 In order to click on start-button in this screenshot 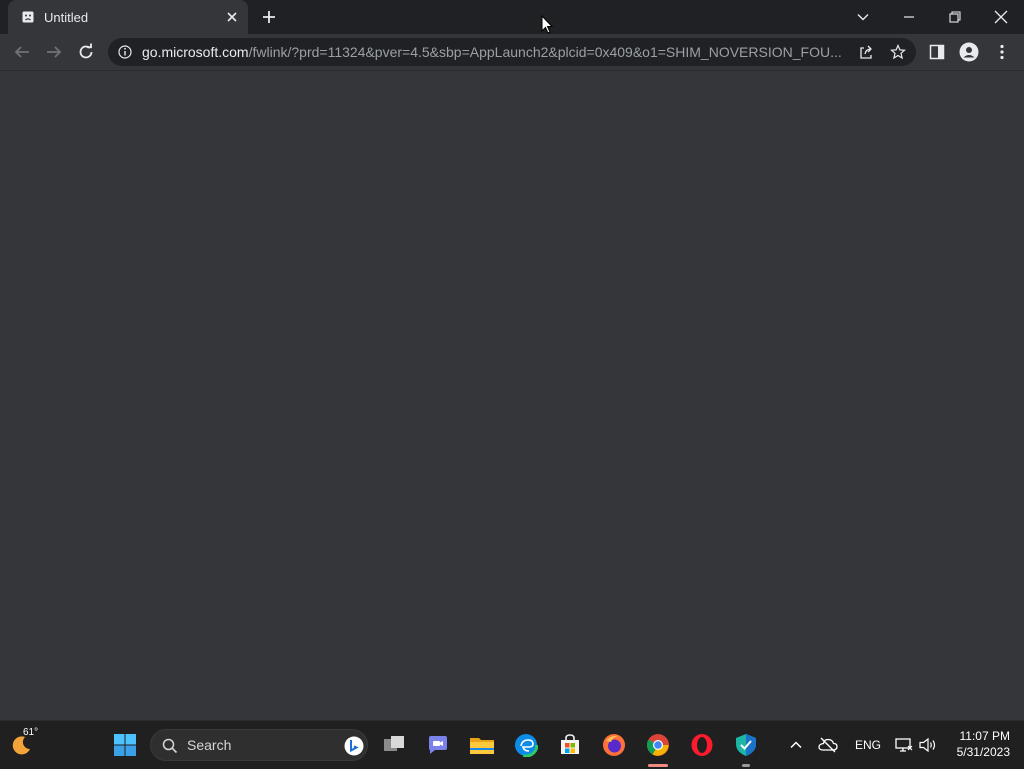, I will do `click(125, 745)`.